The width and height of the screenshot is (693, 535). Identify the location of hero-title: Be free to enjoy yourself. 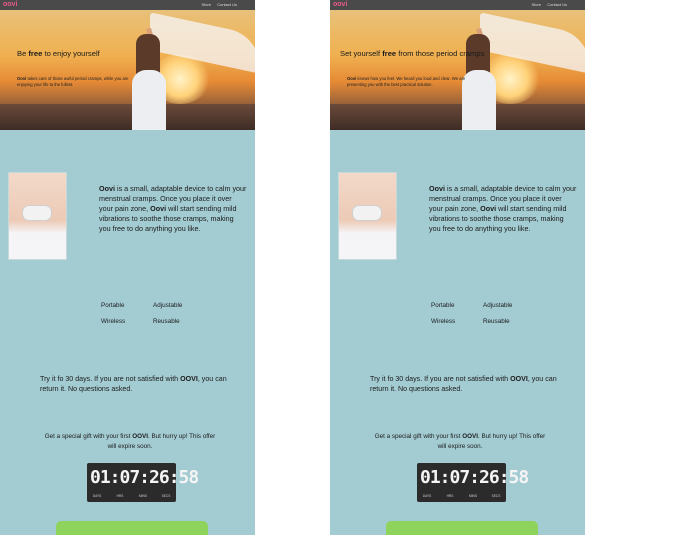
(58, 53).